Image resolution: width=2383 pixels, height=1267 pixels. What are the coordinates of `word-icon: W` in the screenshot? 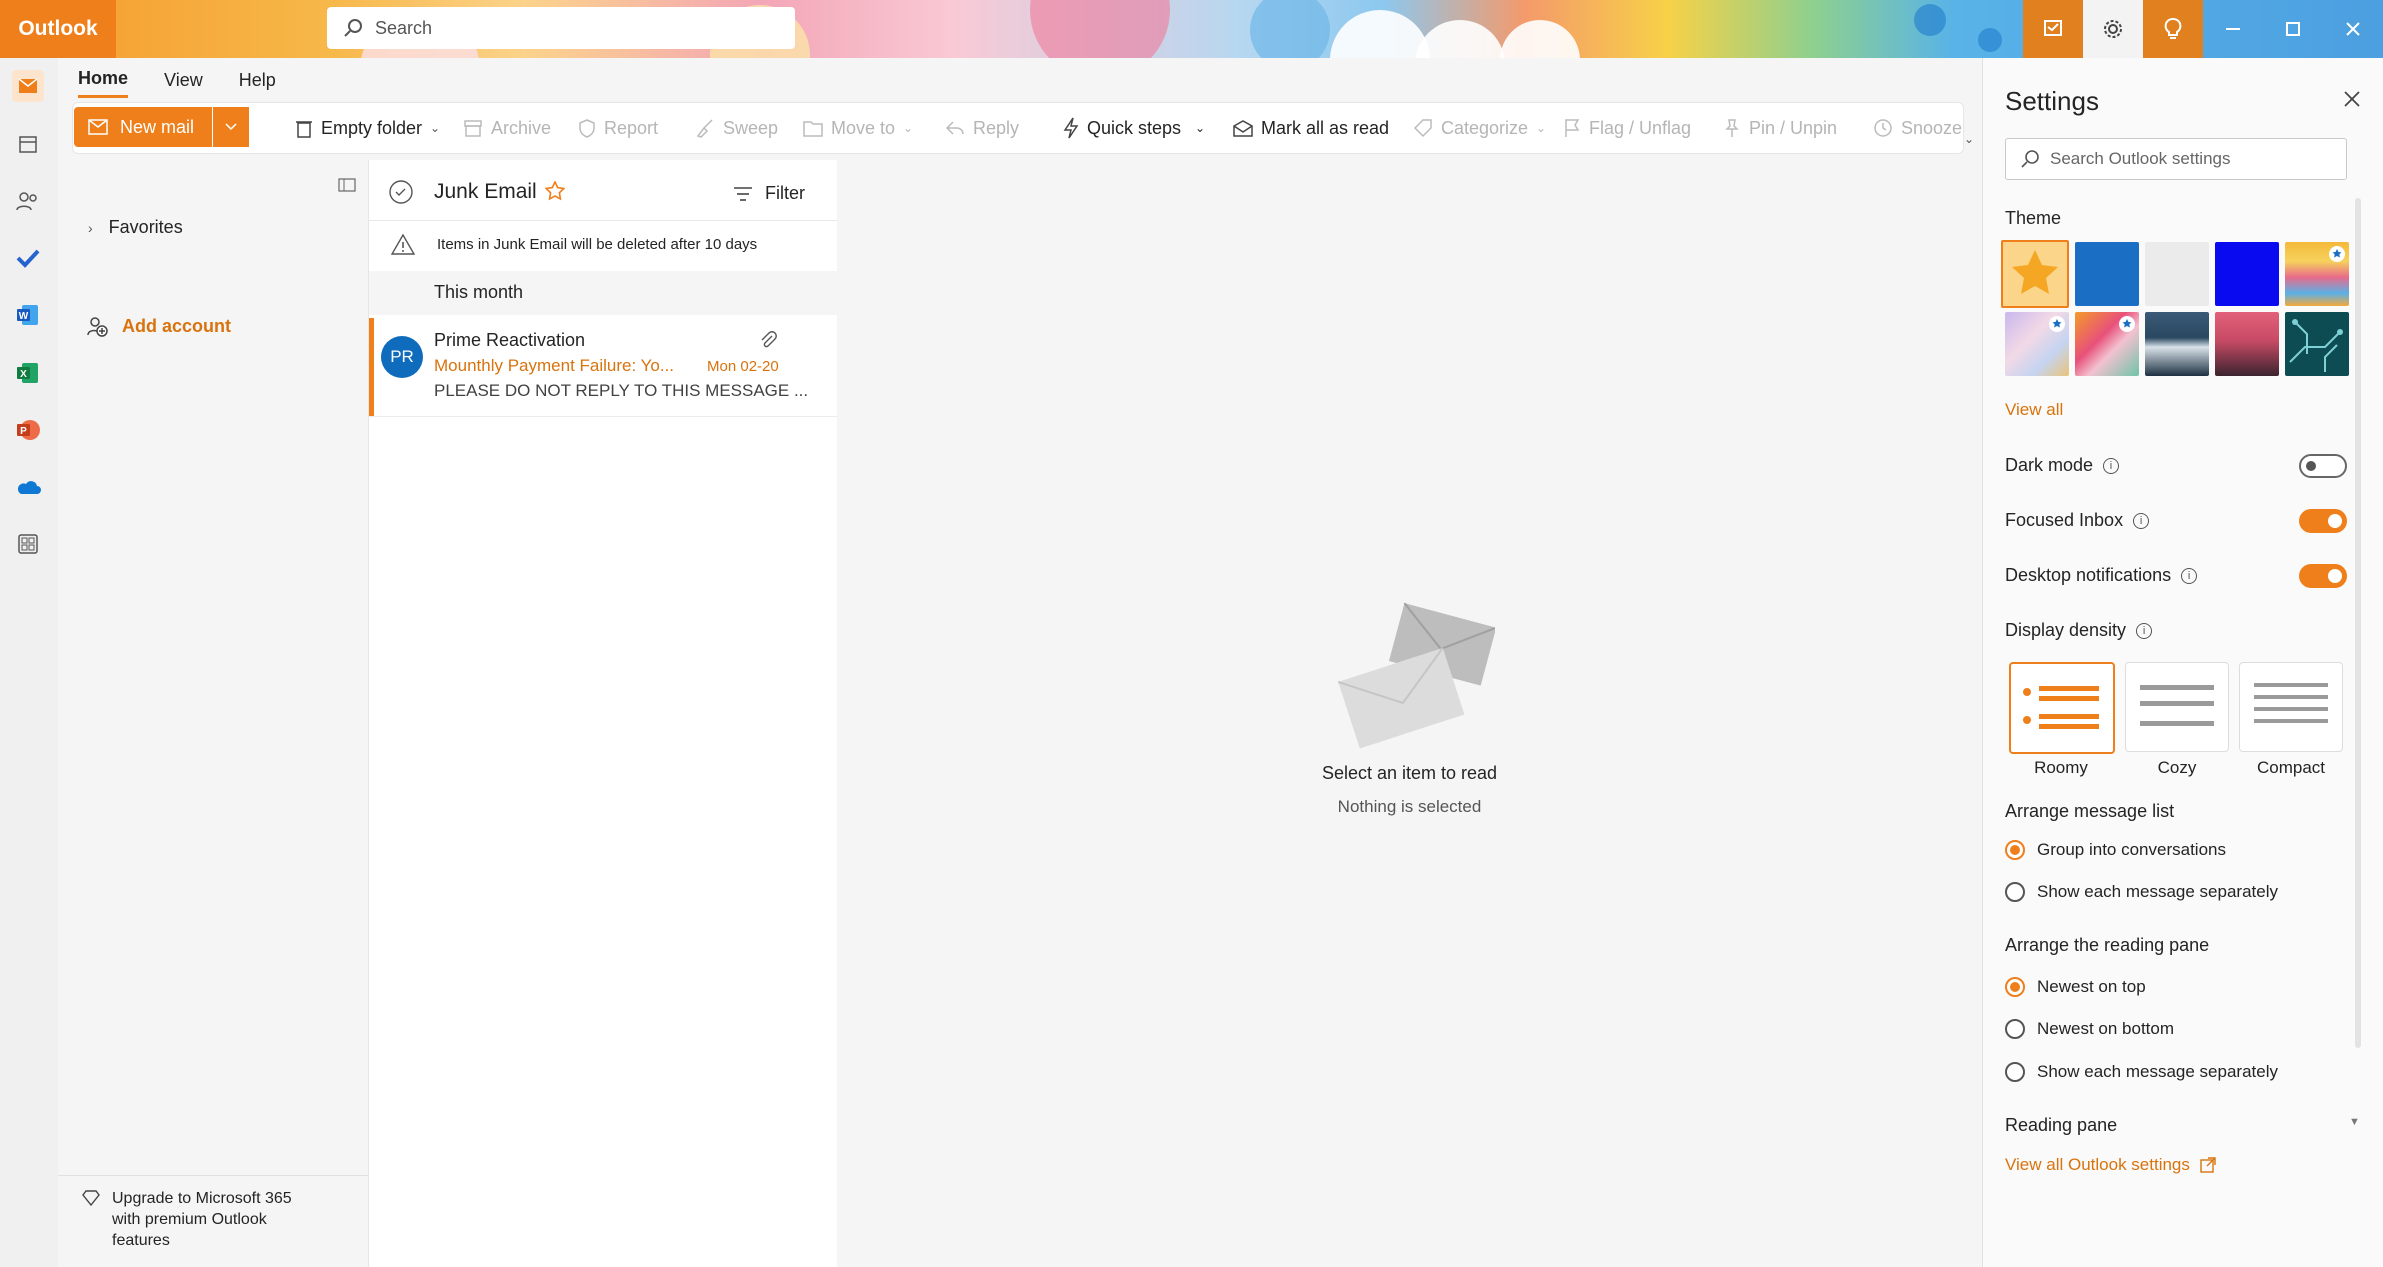 It's located at (28, 315).